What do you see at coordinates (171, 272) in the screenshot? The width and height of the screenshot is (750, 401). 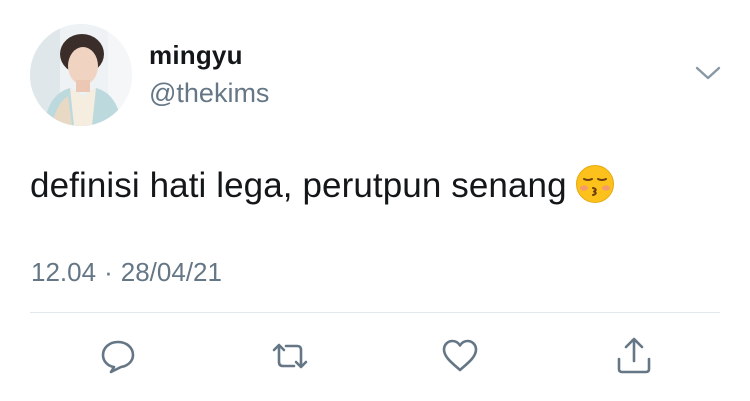 I see `tweet-date: 28/04/21` at bounding box center [171, 272].